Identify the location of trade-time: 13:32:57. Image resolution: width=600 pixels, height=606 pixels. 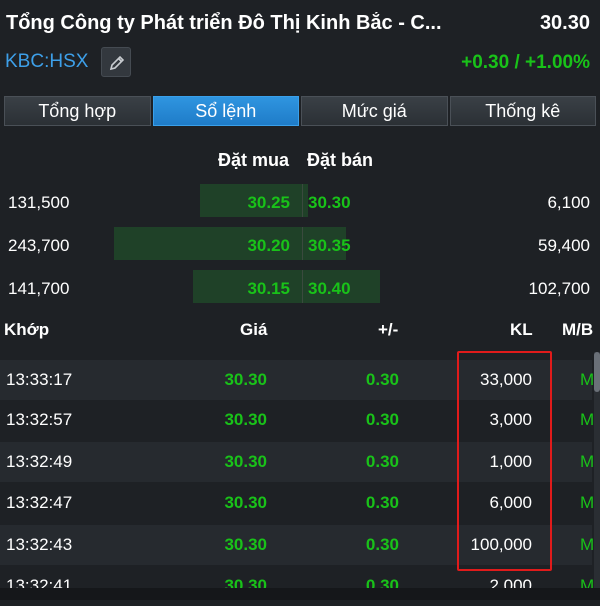
(39, 419).